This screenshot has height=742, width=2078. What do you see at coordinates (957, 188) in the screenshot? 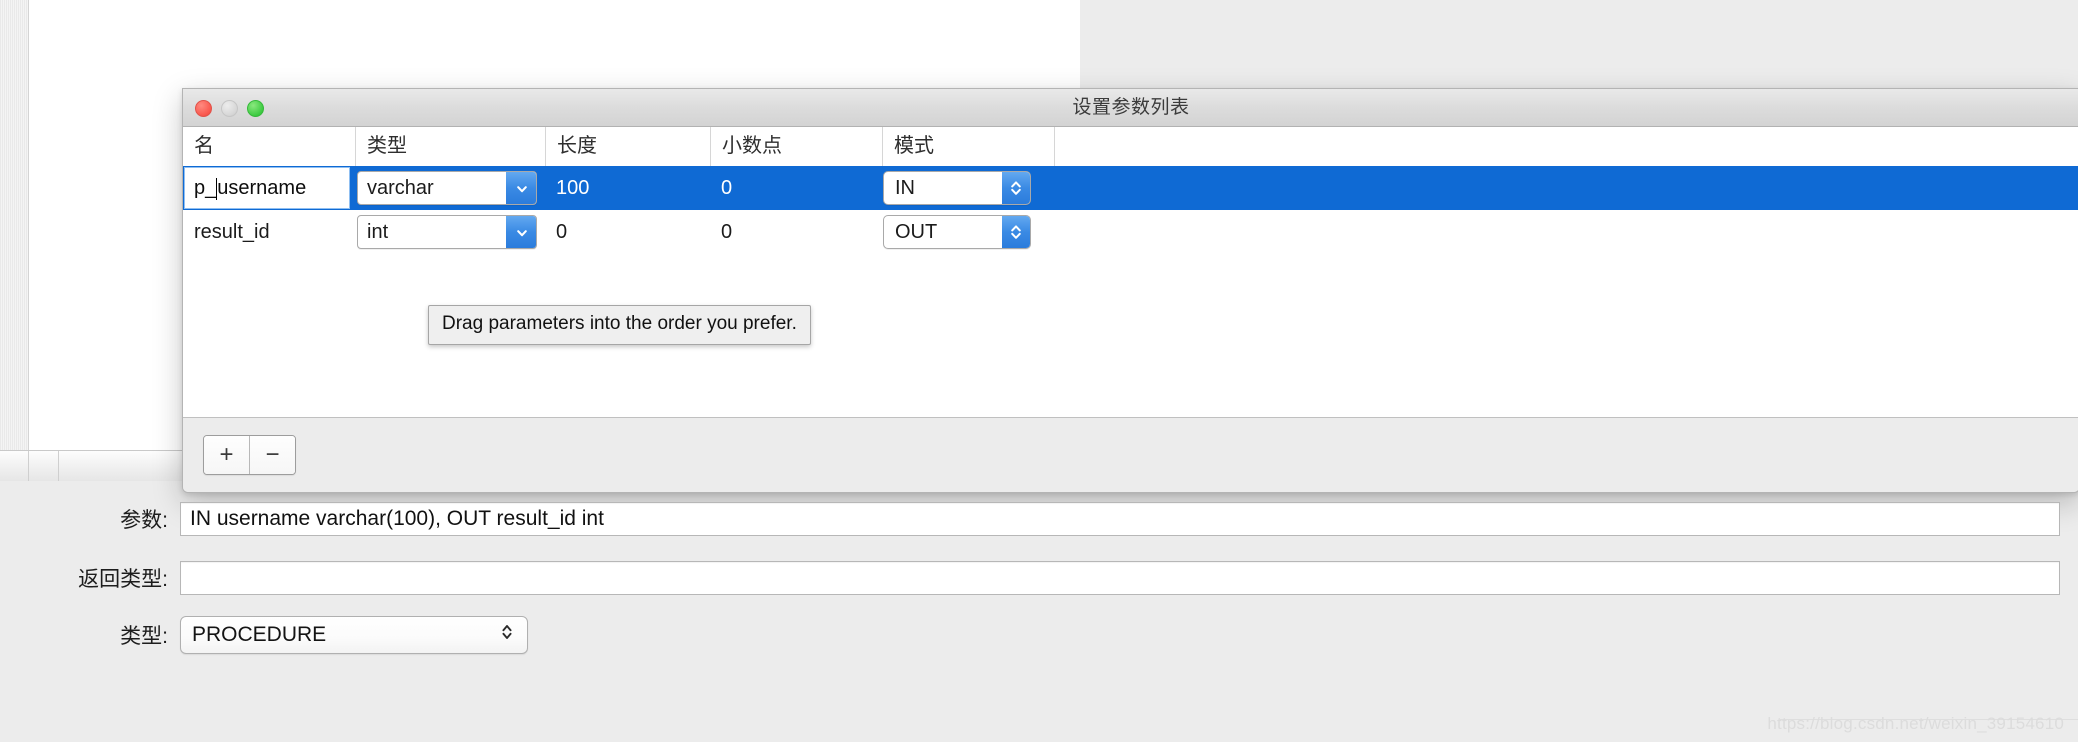
I see `param-mode-stepper: IN` at bounding box center [957, 188].